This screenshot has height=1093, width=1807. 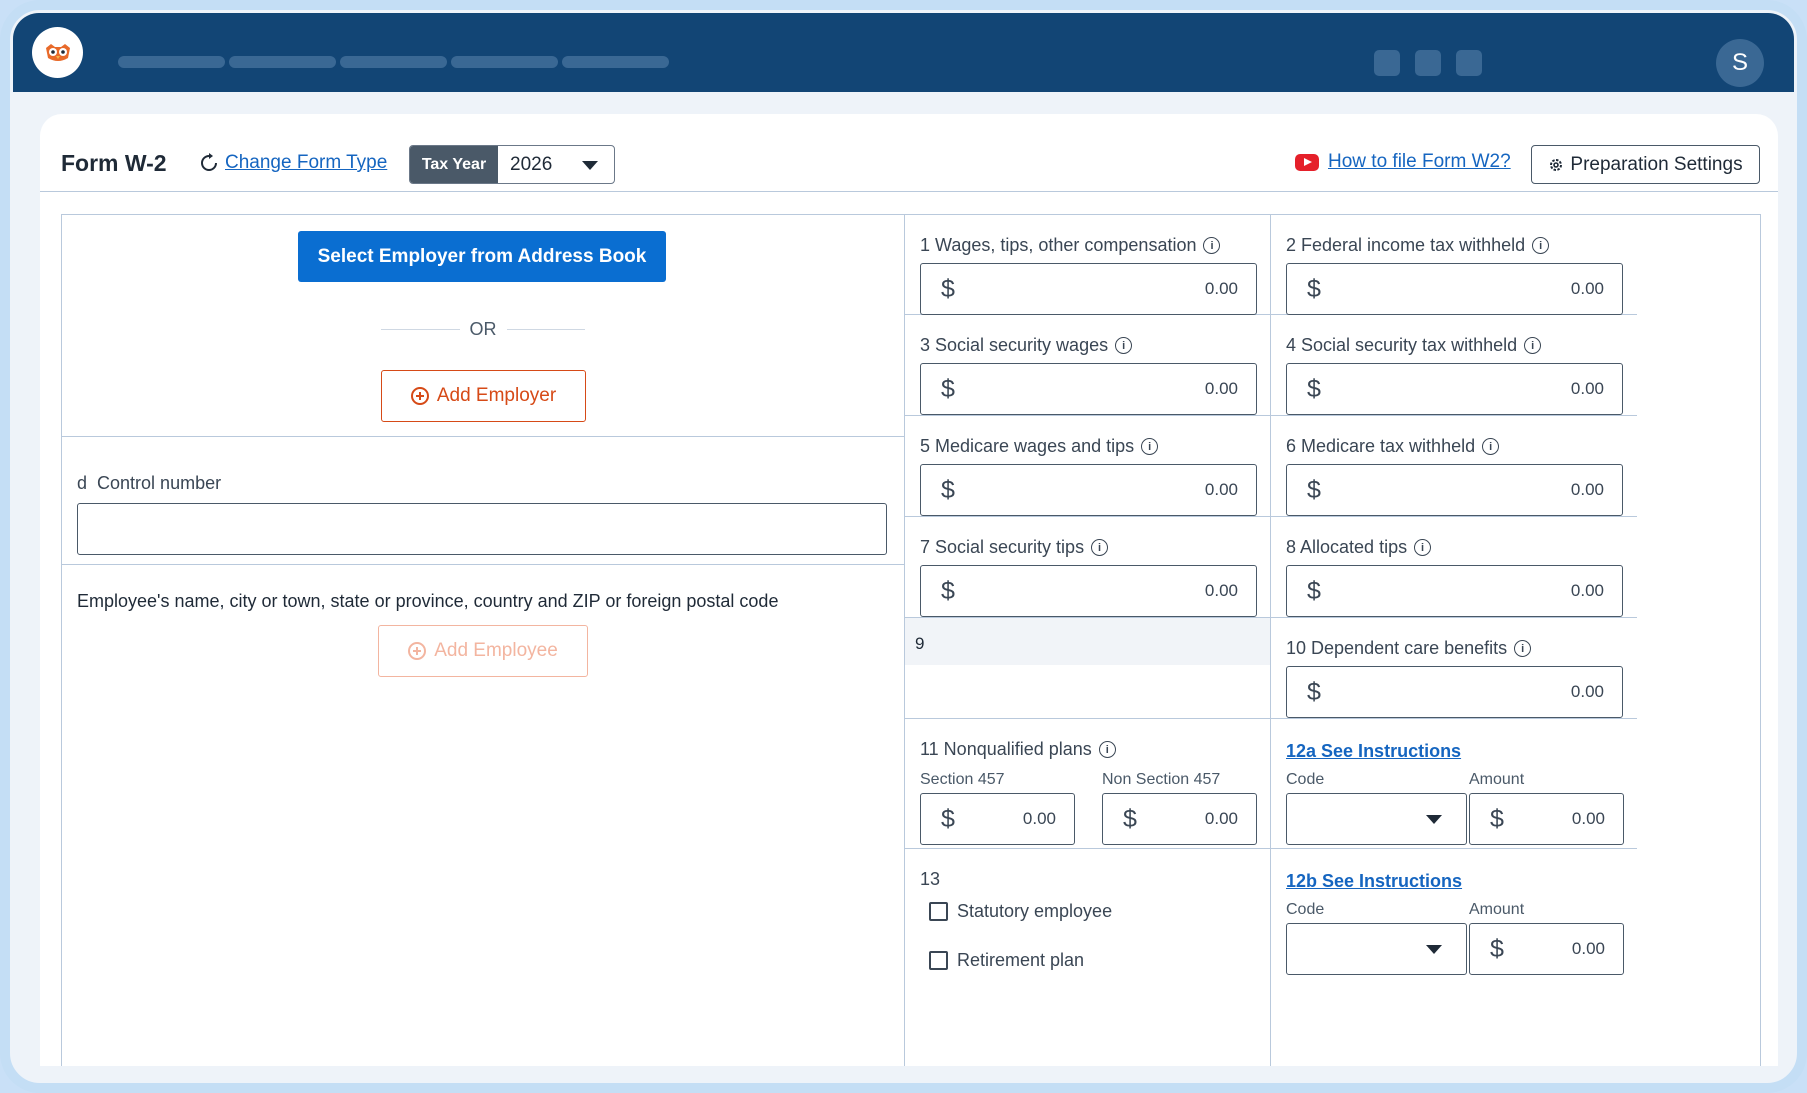 What do you see at coordinates (1026, 345) in the screenshot?
I see `box-3-label: 3 Social security wages i` at bounding box center [1026, 345].